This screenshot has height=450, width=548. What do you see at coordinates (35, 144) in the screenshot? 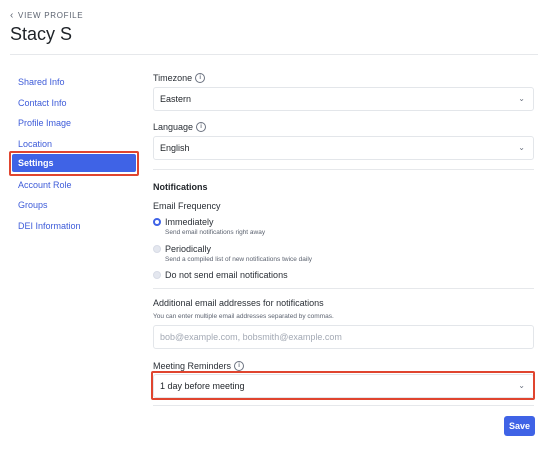
I see `sidebar-item-location: Location` at bounding box center [35, 144].